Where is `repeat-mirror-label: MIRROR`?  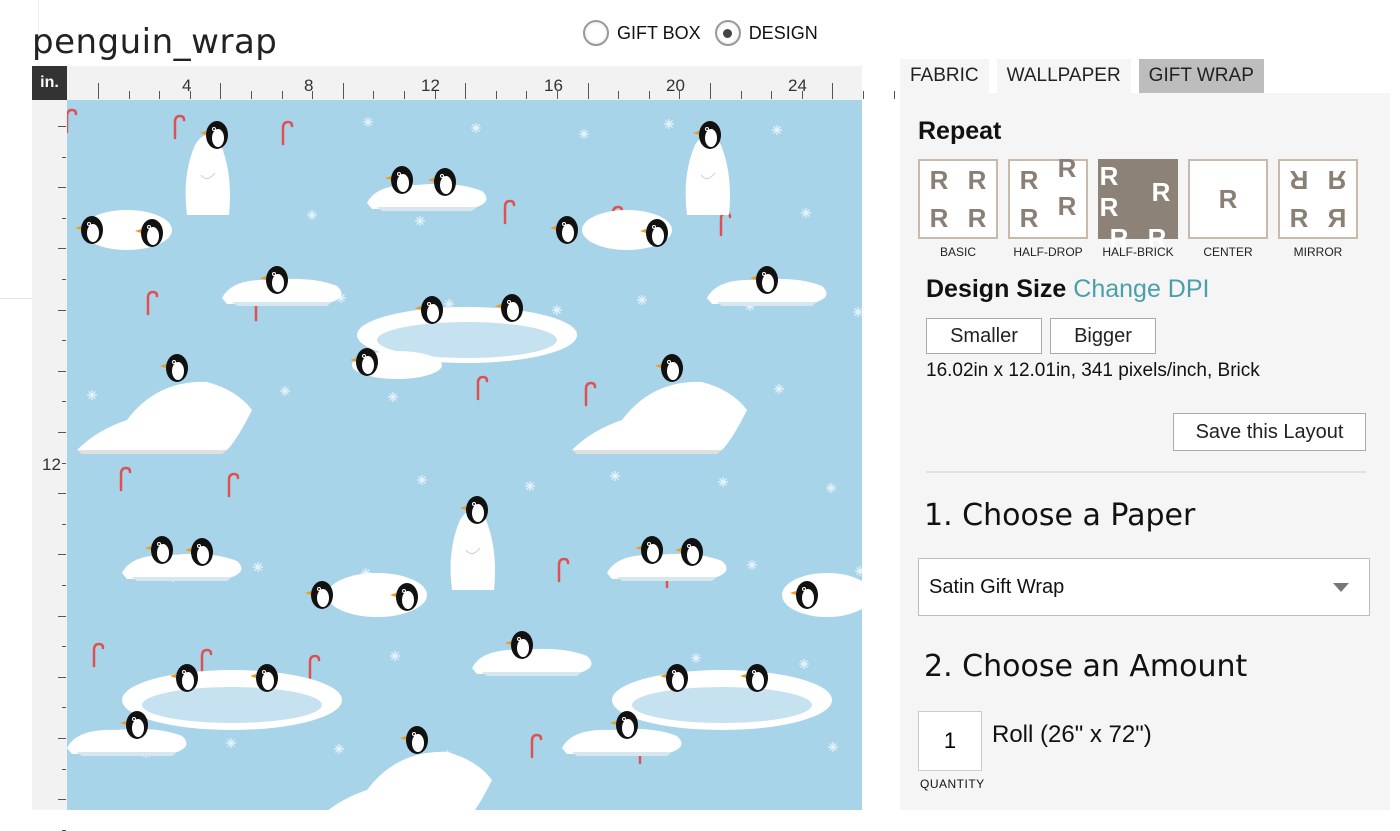 repeat-mirror-label: MIRROR is located at coordinates (1318, 252).